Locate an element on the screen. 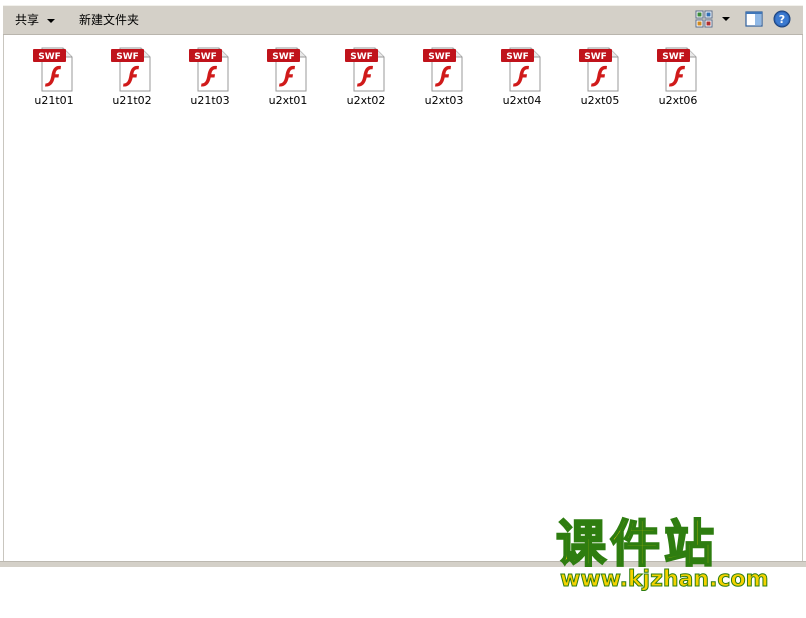 The height and width of the screenshot is (618, 806). help-icon: ? is located at coordinates (782, 19).